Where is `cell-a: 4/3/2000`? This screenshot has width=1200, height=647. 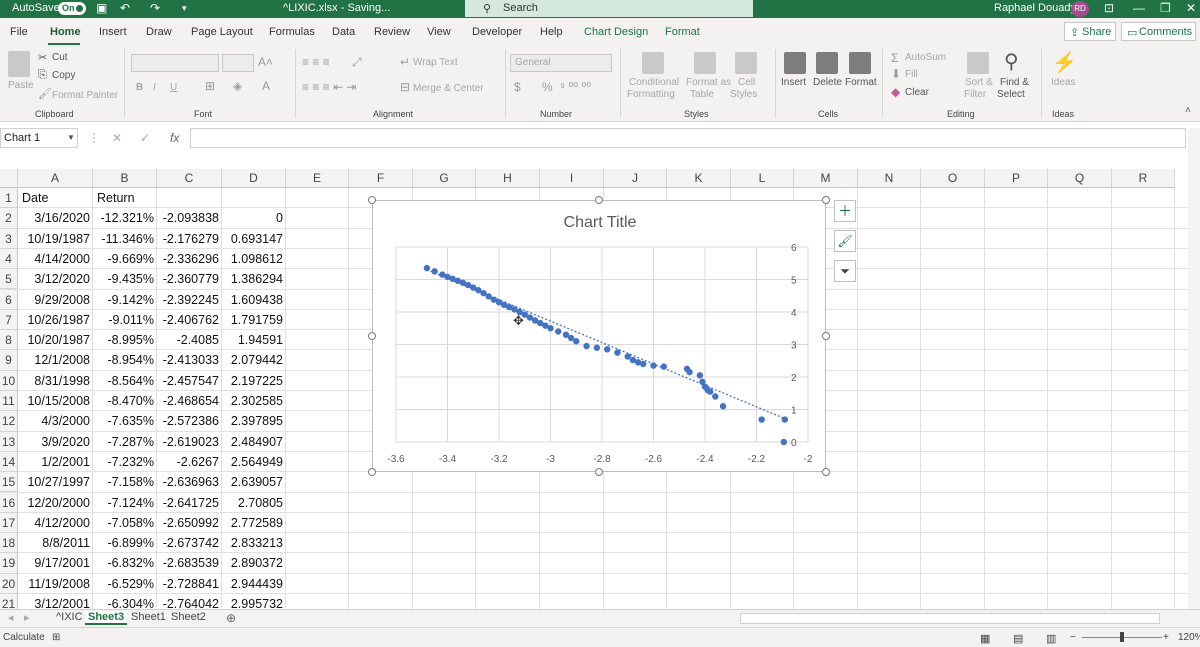
cell-a: 4/3/2000 is located at coordinates (55, 421).